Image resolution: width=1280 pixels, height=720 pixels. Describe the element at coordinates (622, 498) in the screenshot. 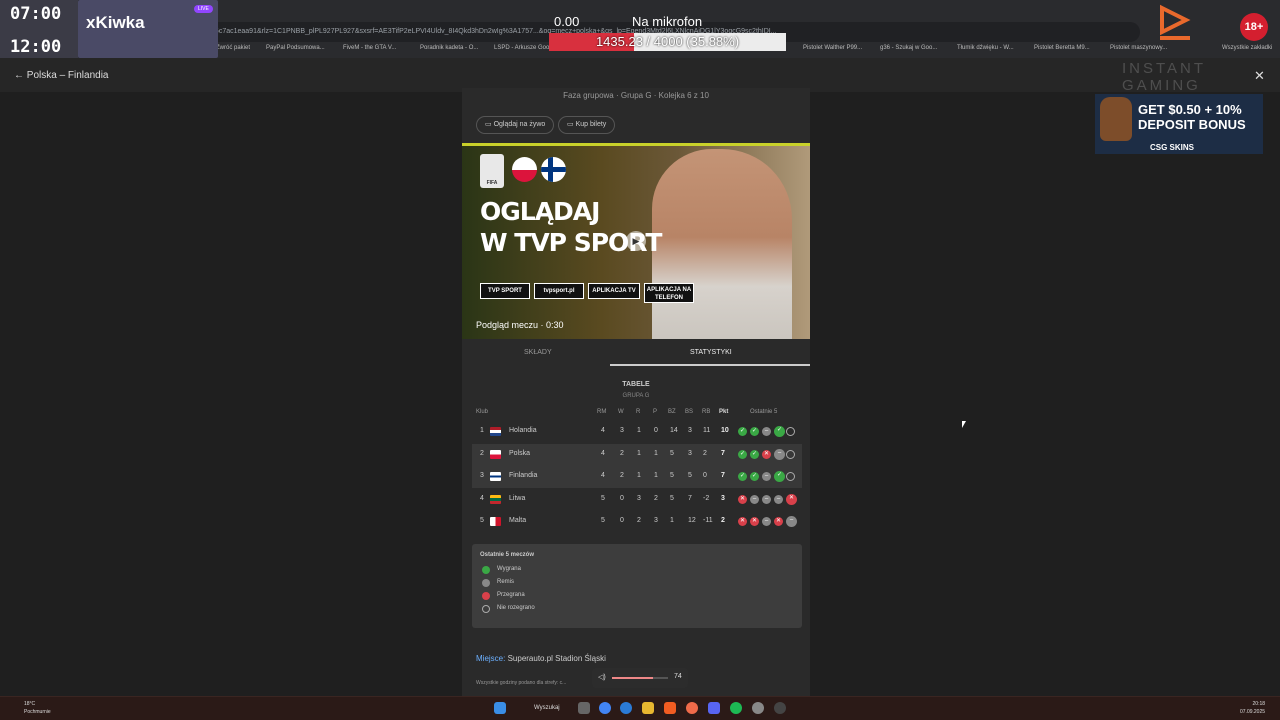

I see `row-w: 0` at that location.